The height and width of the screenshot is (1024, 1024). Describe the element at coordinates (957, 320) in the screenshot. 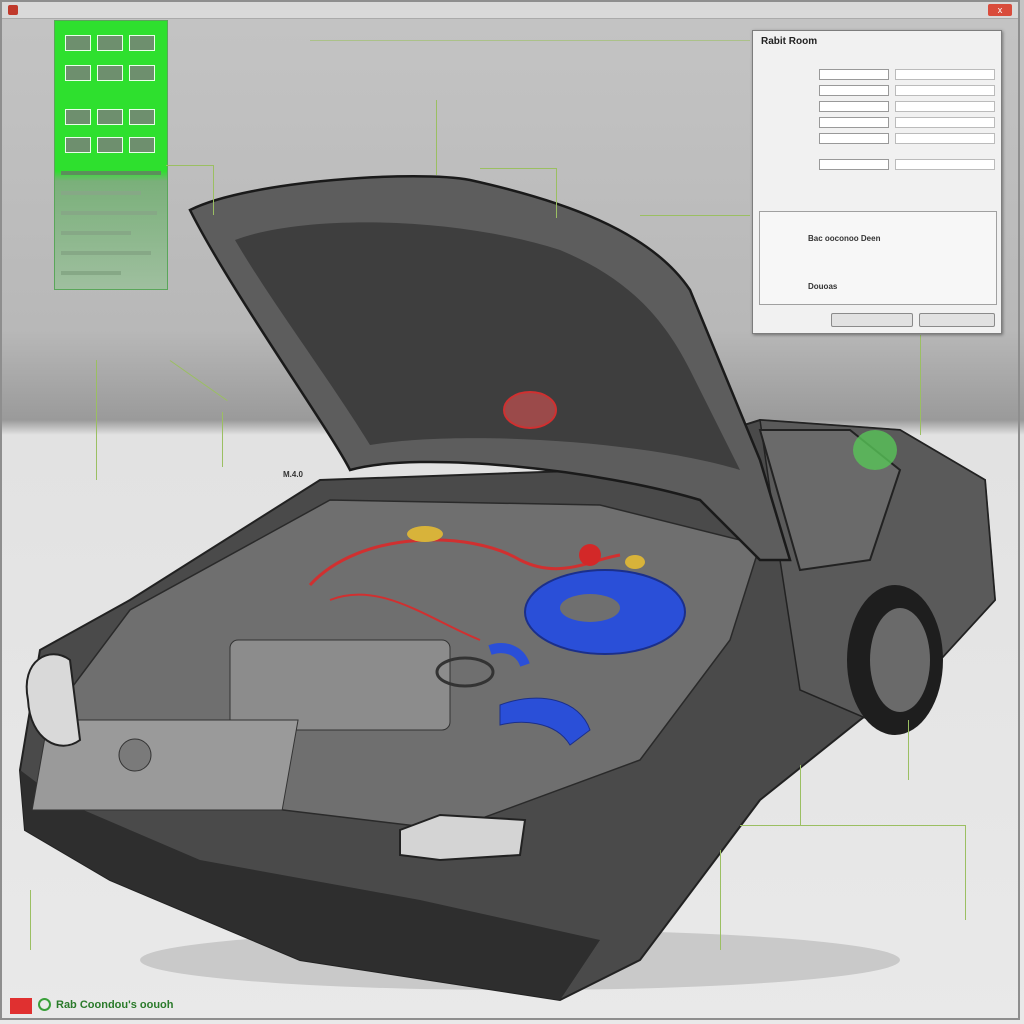

I see `cancel-button` at that location.